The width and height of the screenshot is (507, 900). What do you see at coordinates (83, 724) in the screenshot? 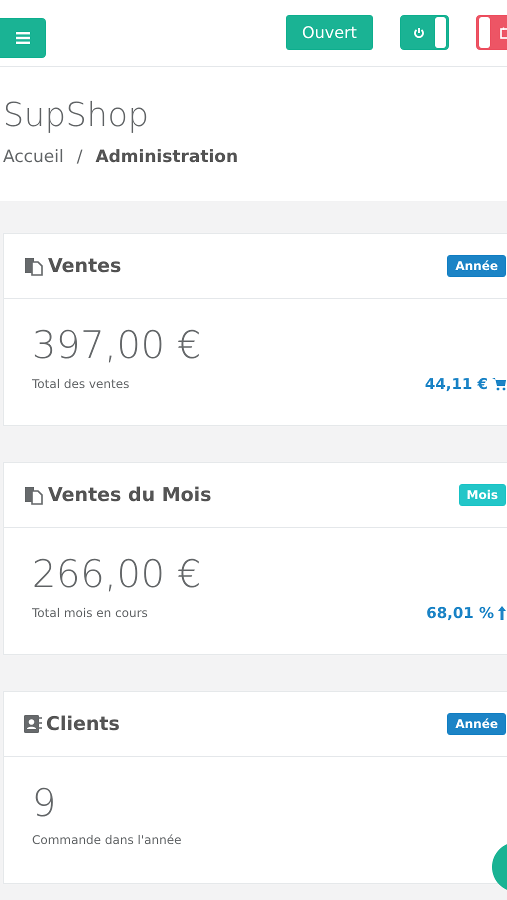
I see `card-title: Clients` at bounding box center [83, 724].